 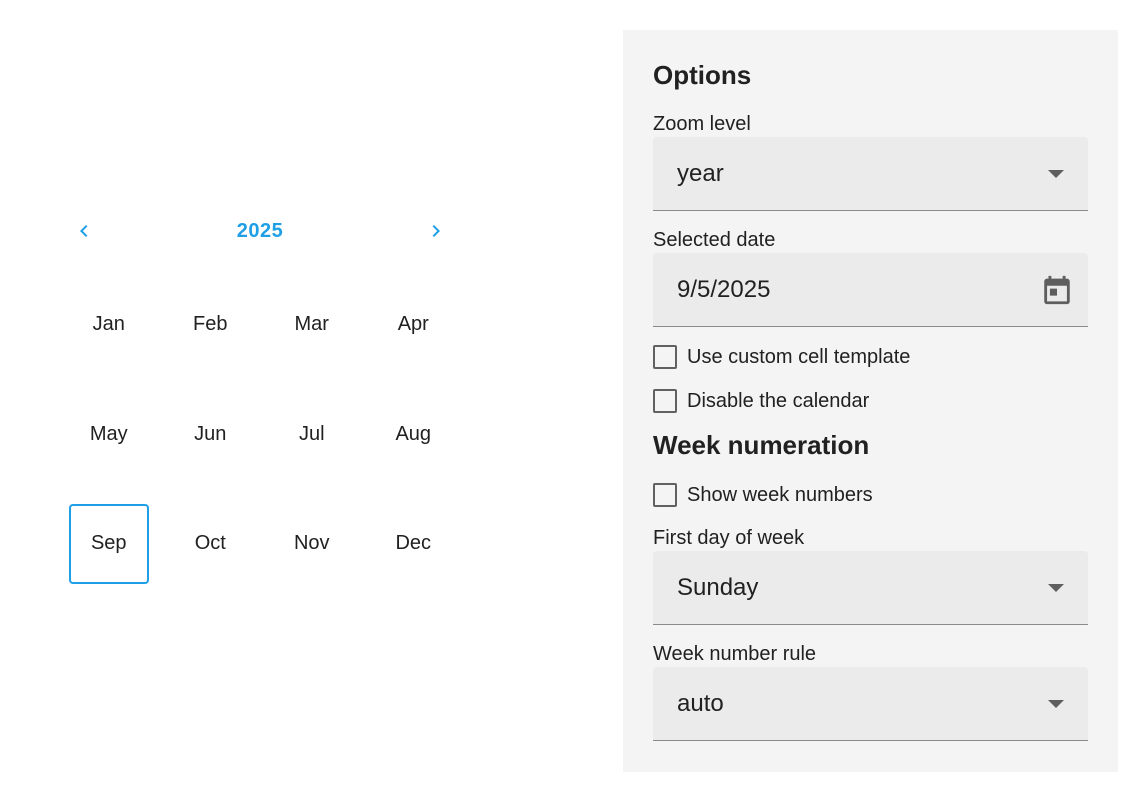 What do you see at coordinates (729, 538) in the screenshot?
I see `first-day-of-week-label: First day of week` at bounding box center [729, 538].